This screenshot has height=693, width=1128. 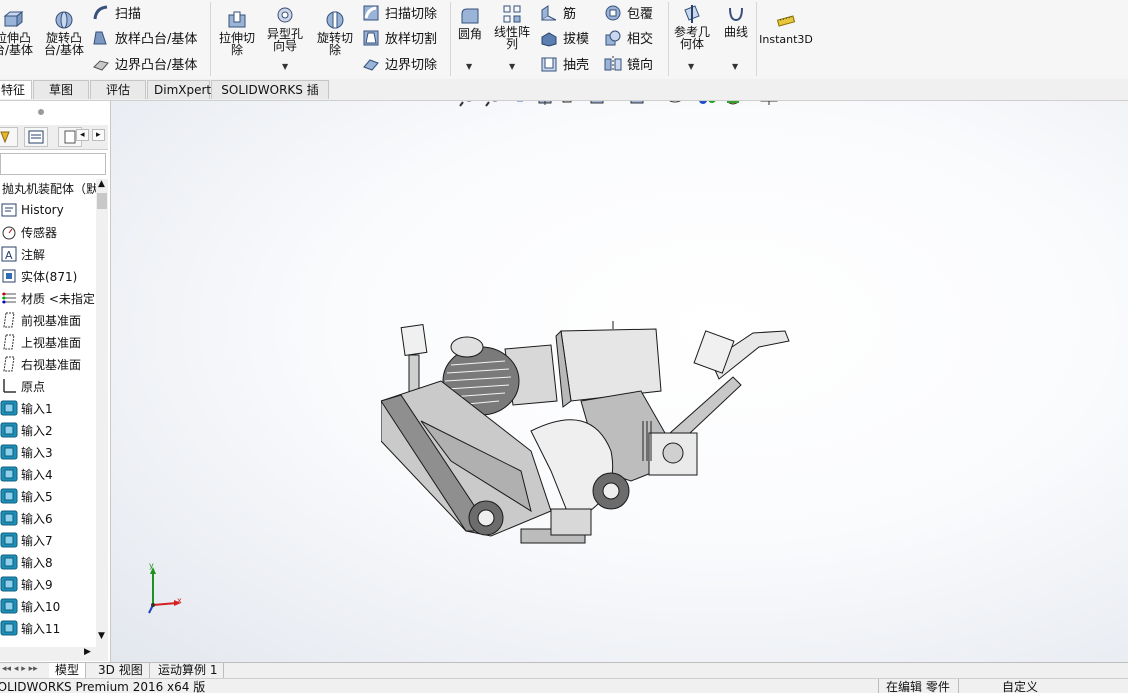 What do you see at coordinates (48, 518) in the screenshot?
I see `tree-item: 输入6` at bounding box center [48, 518].